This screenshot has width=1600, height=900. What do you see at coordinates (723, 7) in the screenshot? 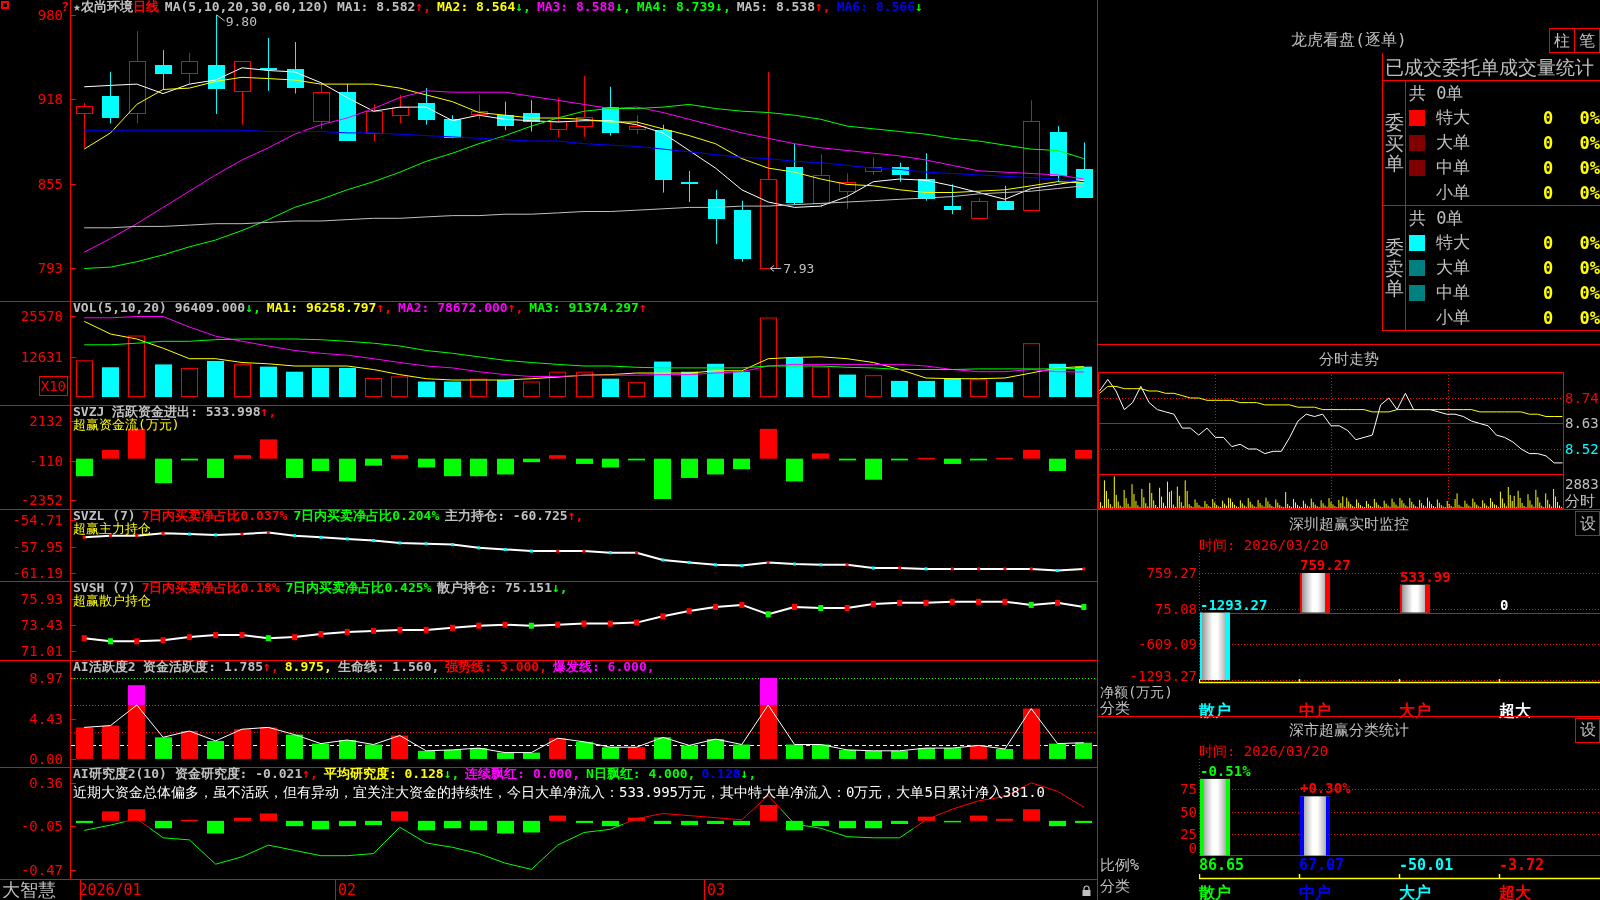
I see `trend-arrow: ↓,` at bounding box center [723, 7].